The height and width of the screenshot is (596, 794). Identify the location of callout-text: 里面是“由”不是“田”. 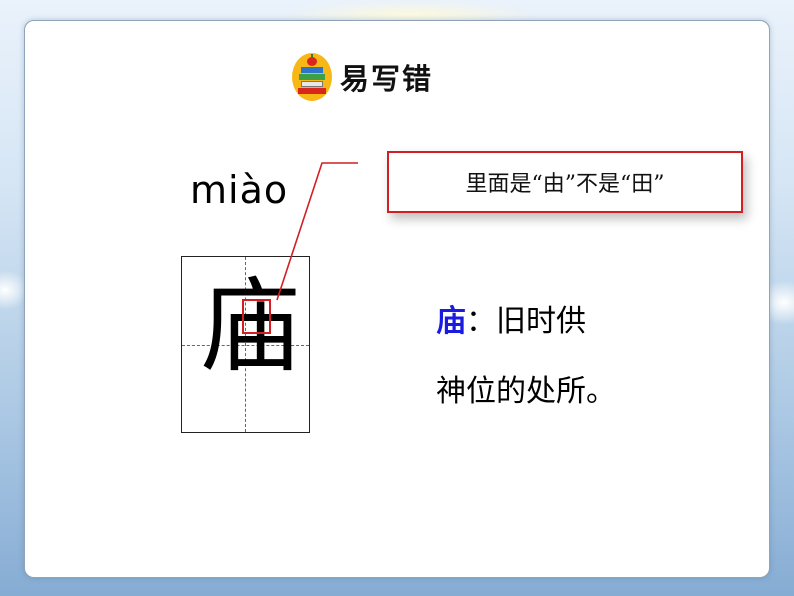
(565, 184).